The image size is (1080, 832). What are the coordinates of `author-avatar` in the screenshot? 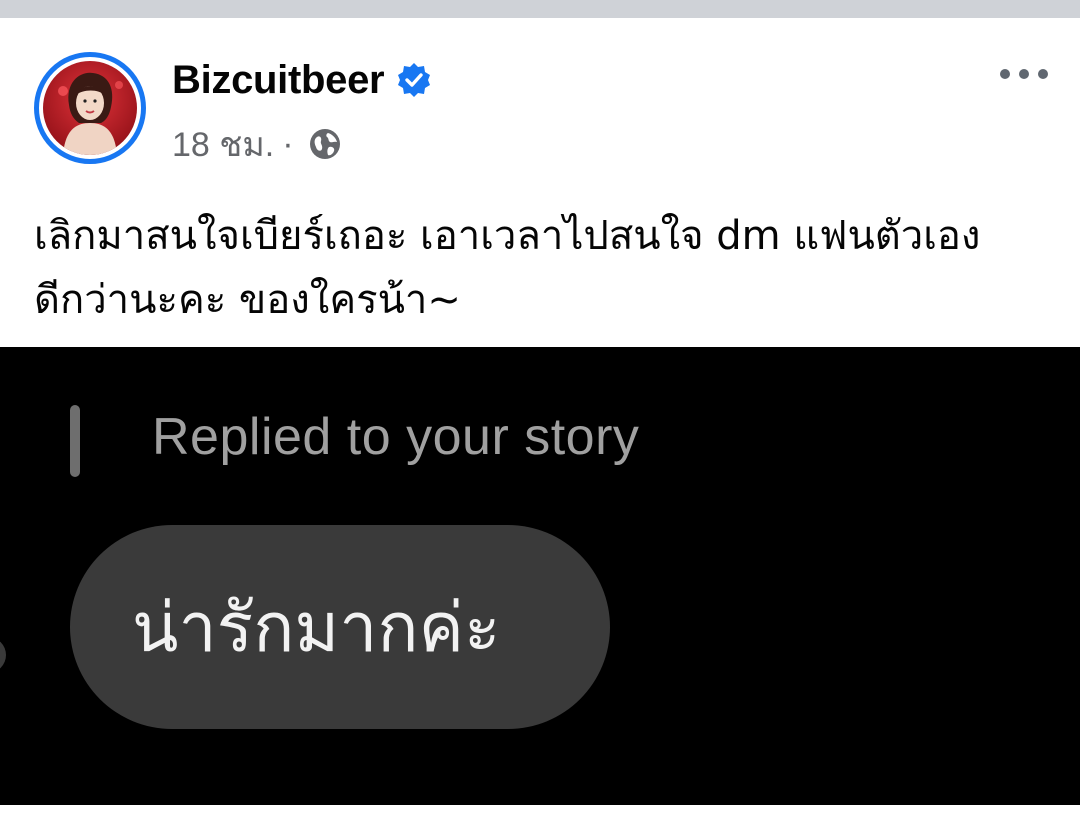 It's located at (90, 108).